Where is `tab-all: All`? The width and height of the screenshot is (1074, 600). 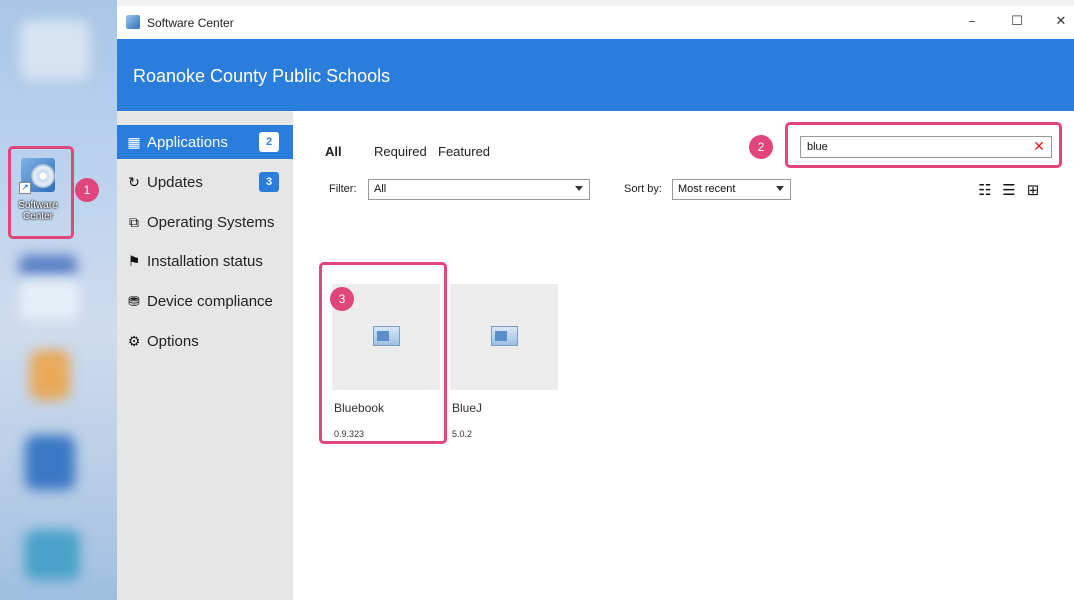 tab-all: All is located at coordinates (333, 151).